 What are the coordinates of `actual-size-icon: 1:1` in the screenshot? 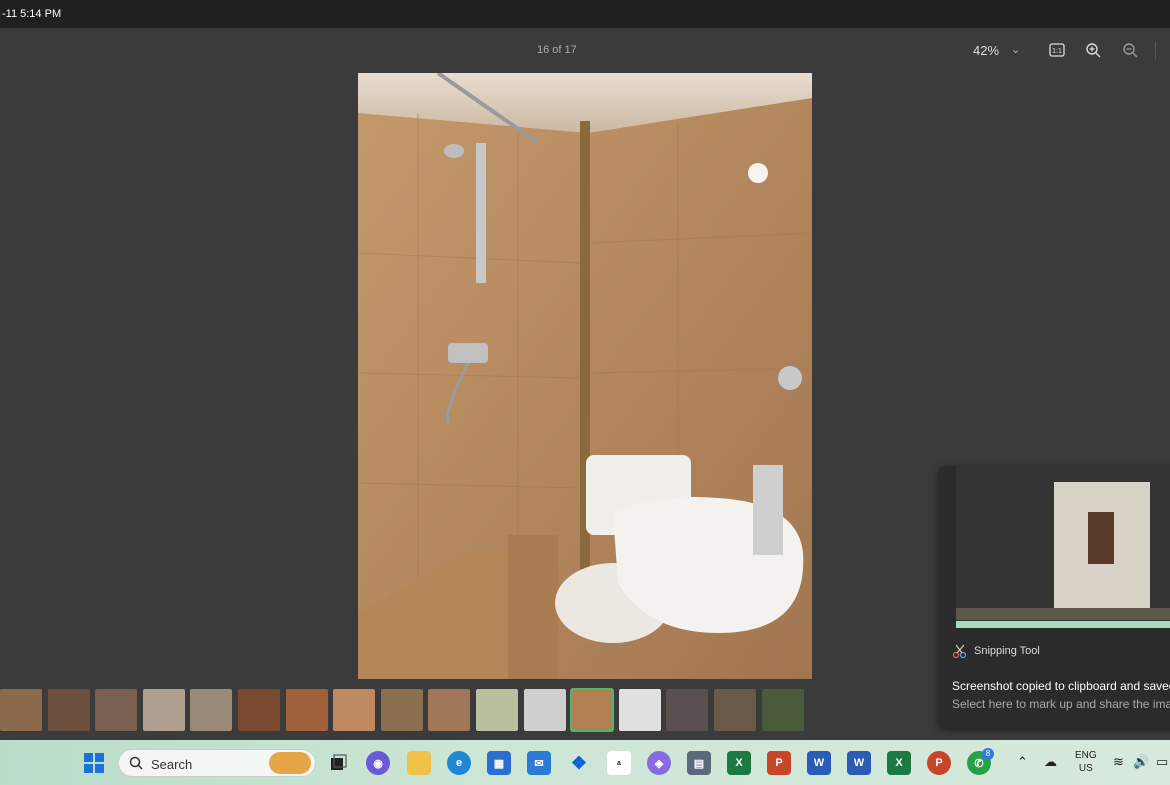 It's located at (1057, 50).